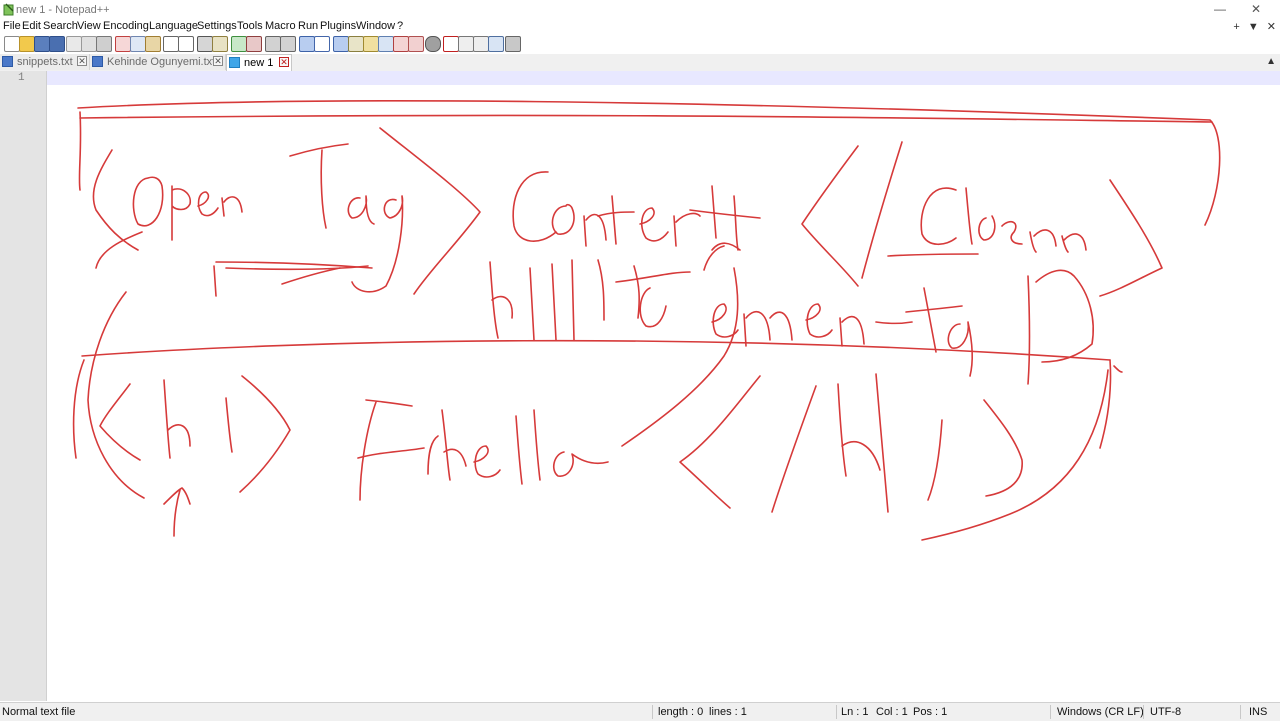 The height and width of the screenshot is (721, 1280). I want to click on toolbar-extra-icon, so click(513, 44).